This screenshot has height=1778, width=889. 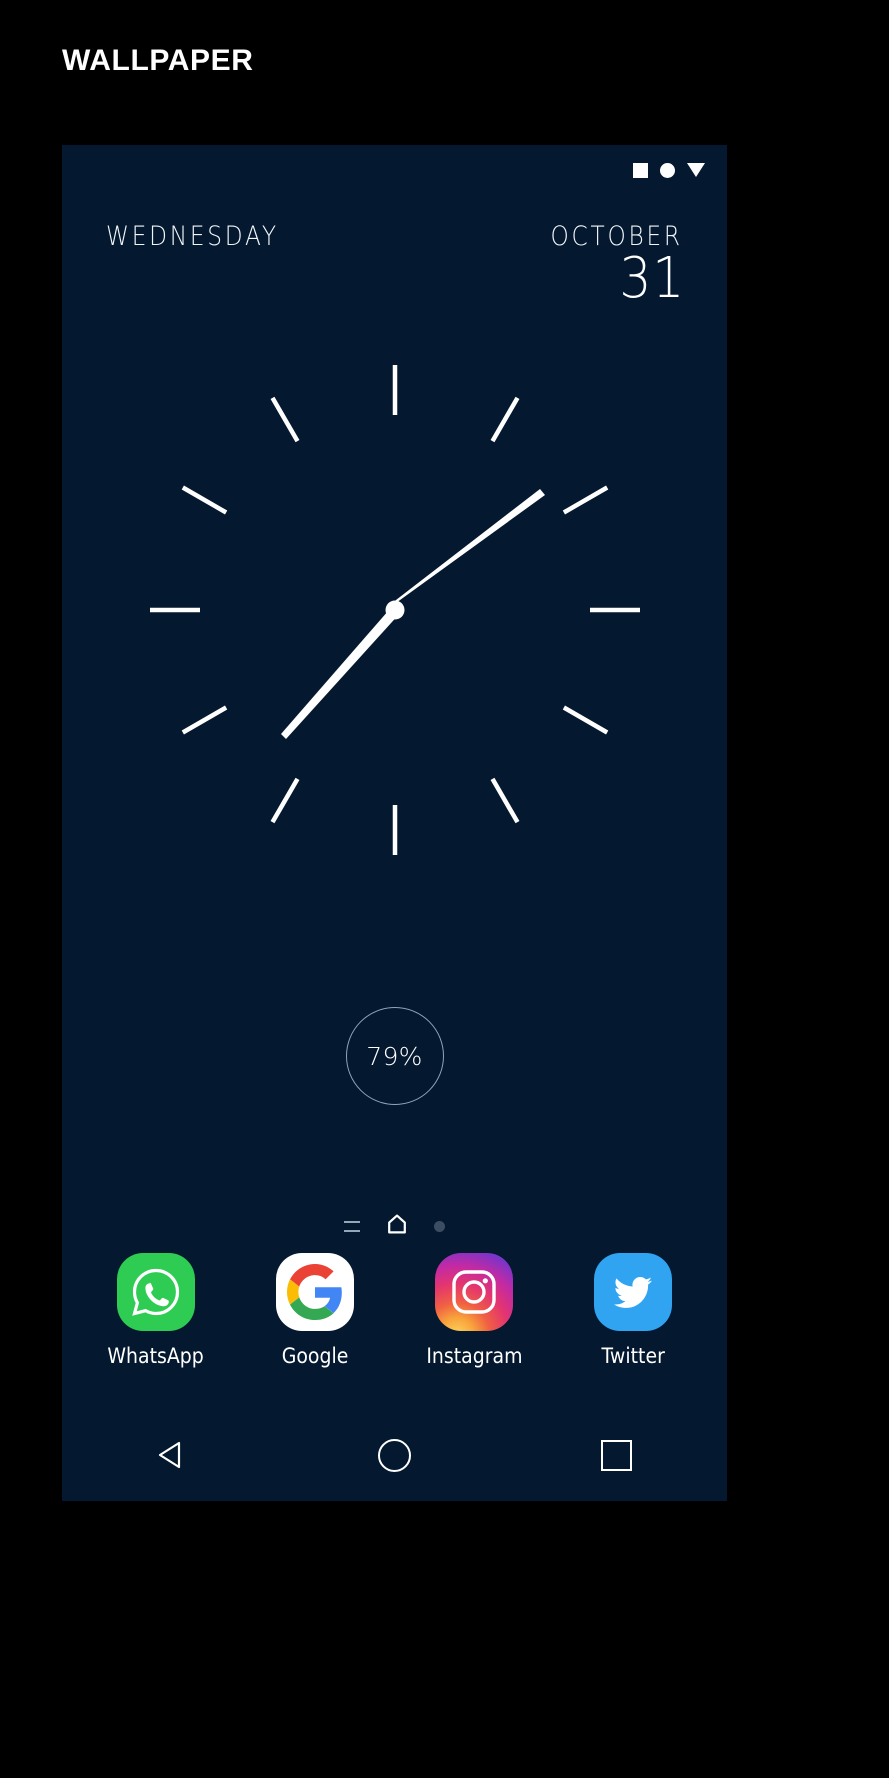 I want to click on whatsapp-icon, so click(x=155, y=1292).